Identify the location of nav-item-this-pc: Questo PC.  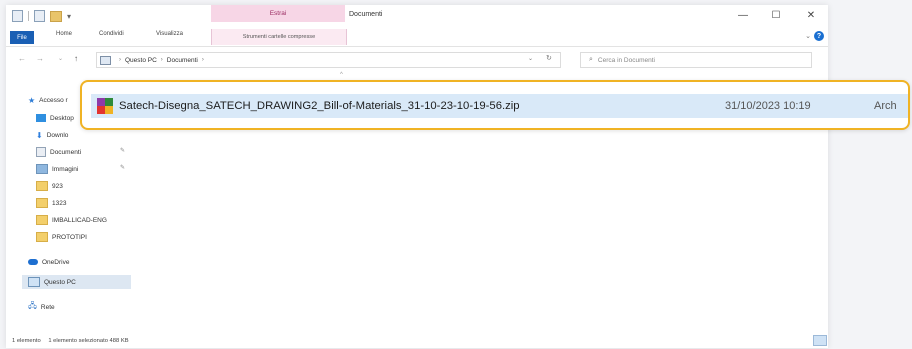
(52, 282).